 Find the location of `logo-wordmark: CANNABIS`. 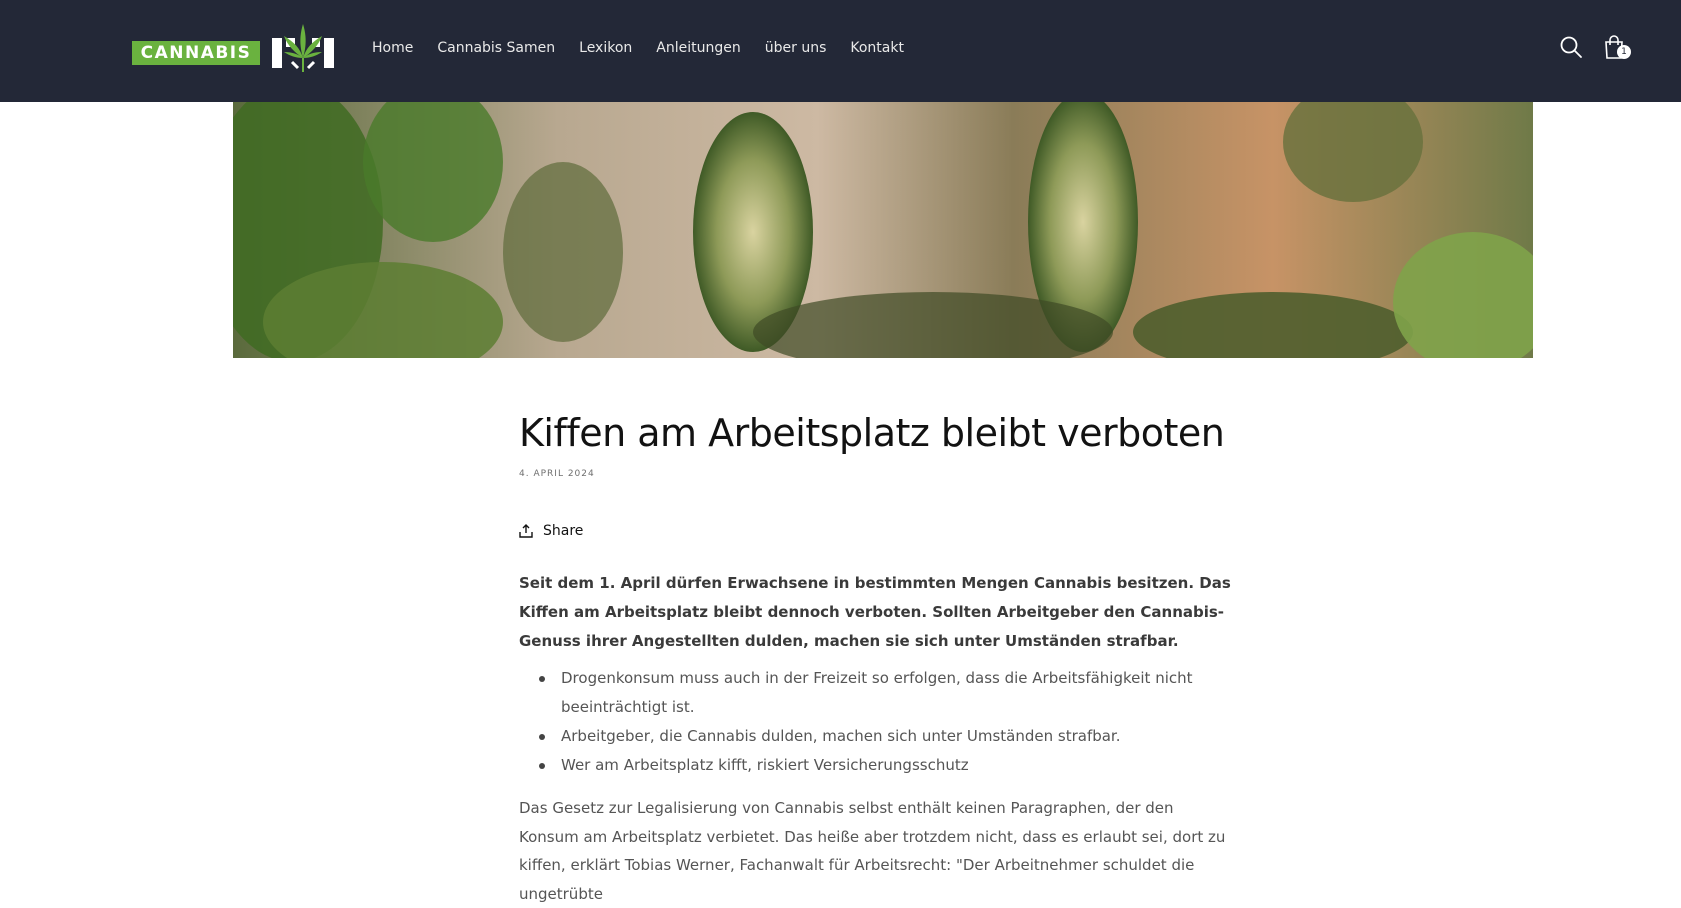

logo-wordmark: CANNABIS is located at coordinates (196, 53).